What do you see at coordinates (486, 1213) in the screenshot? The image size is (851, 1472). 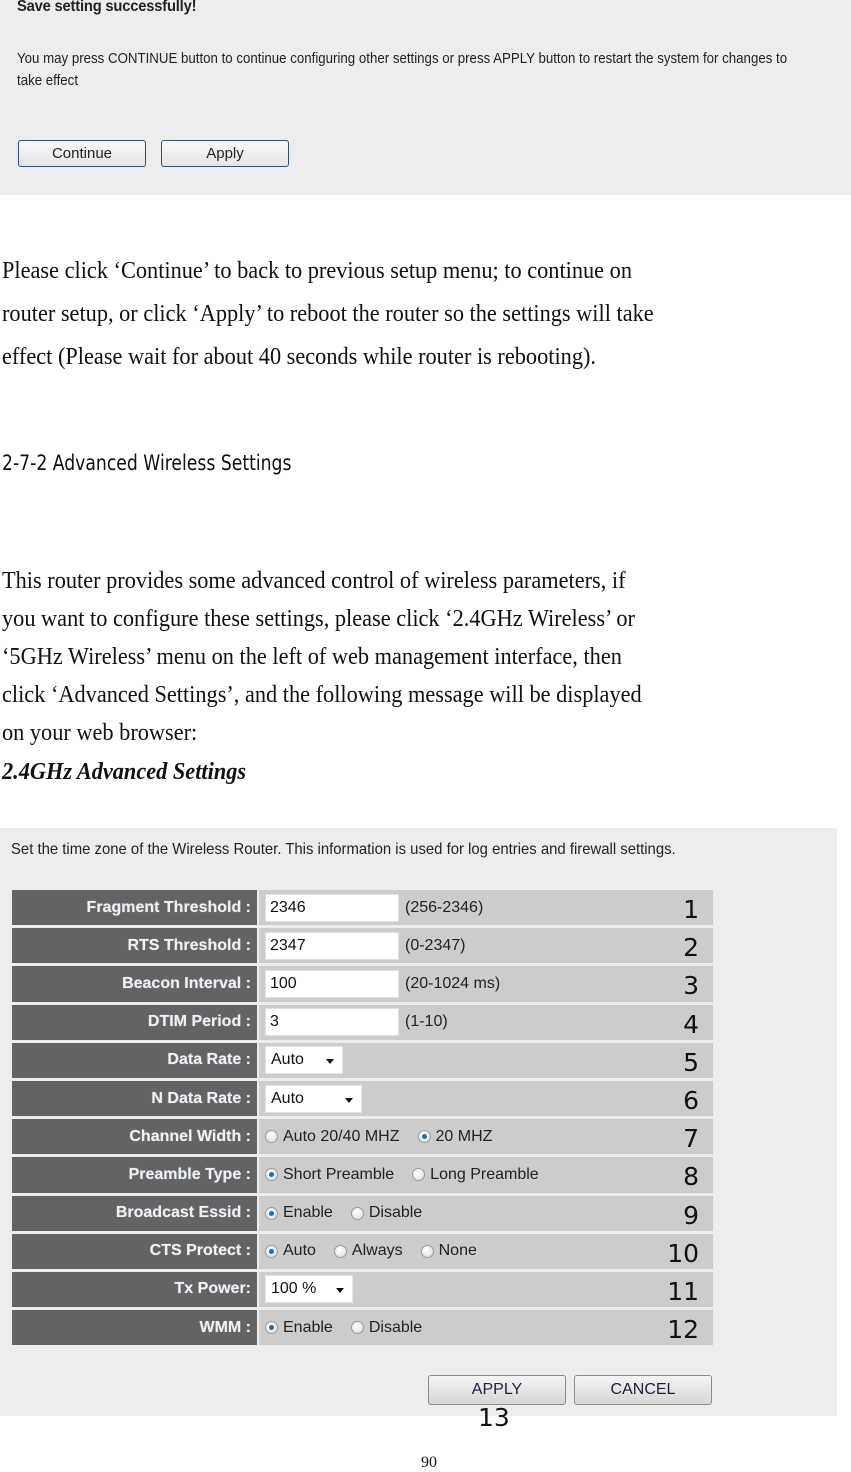 I see `setting-value-cell: Enable Disable 9` at bounding box center [486, 1213].